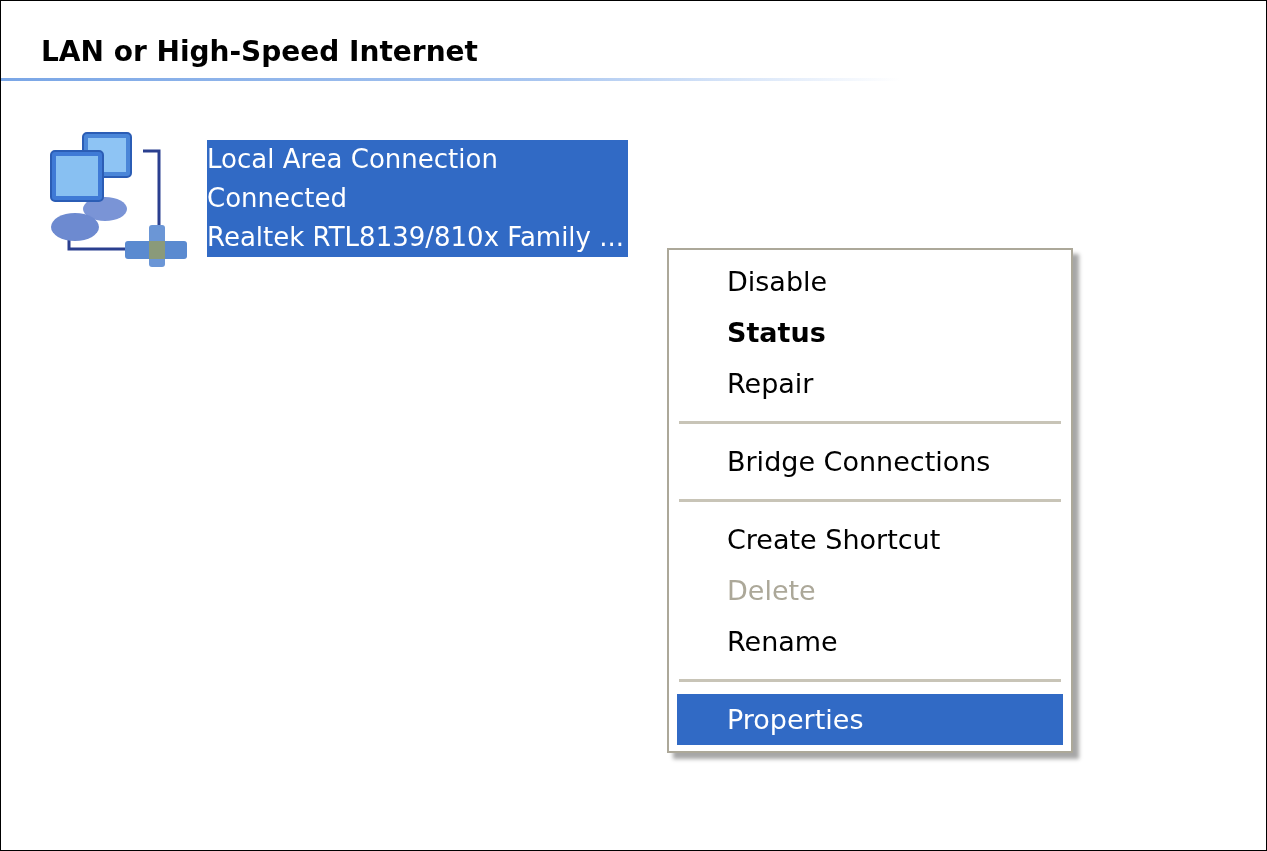  I want to click on menu-item: Properties, so click(870, 719).